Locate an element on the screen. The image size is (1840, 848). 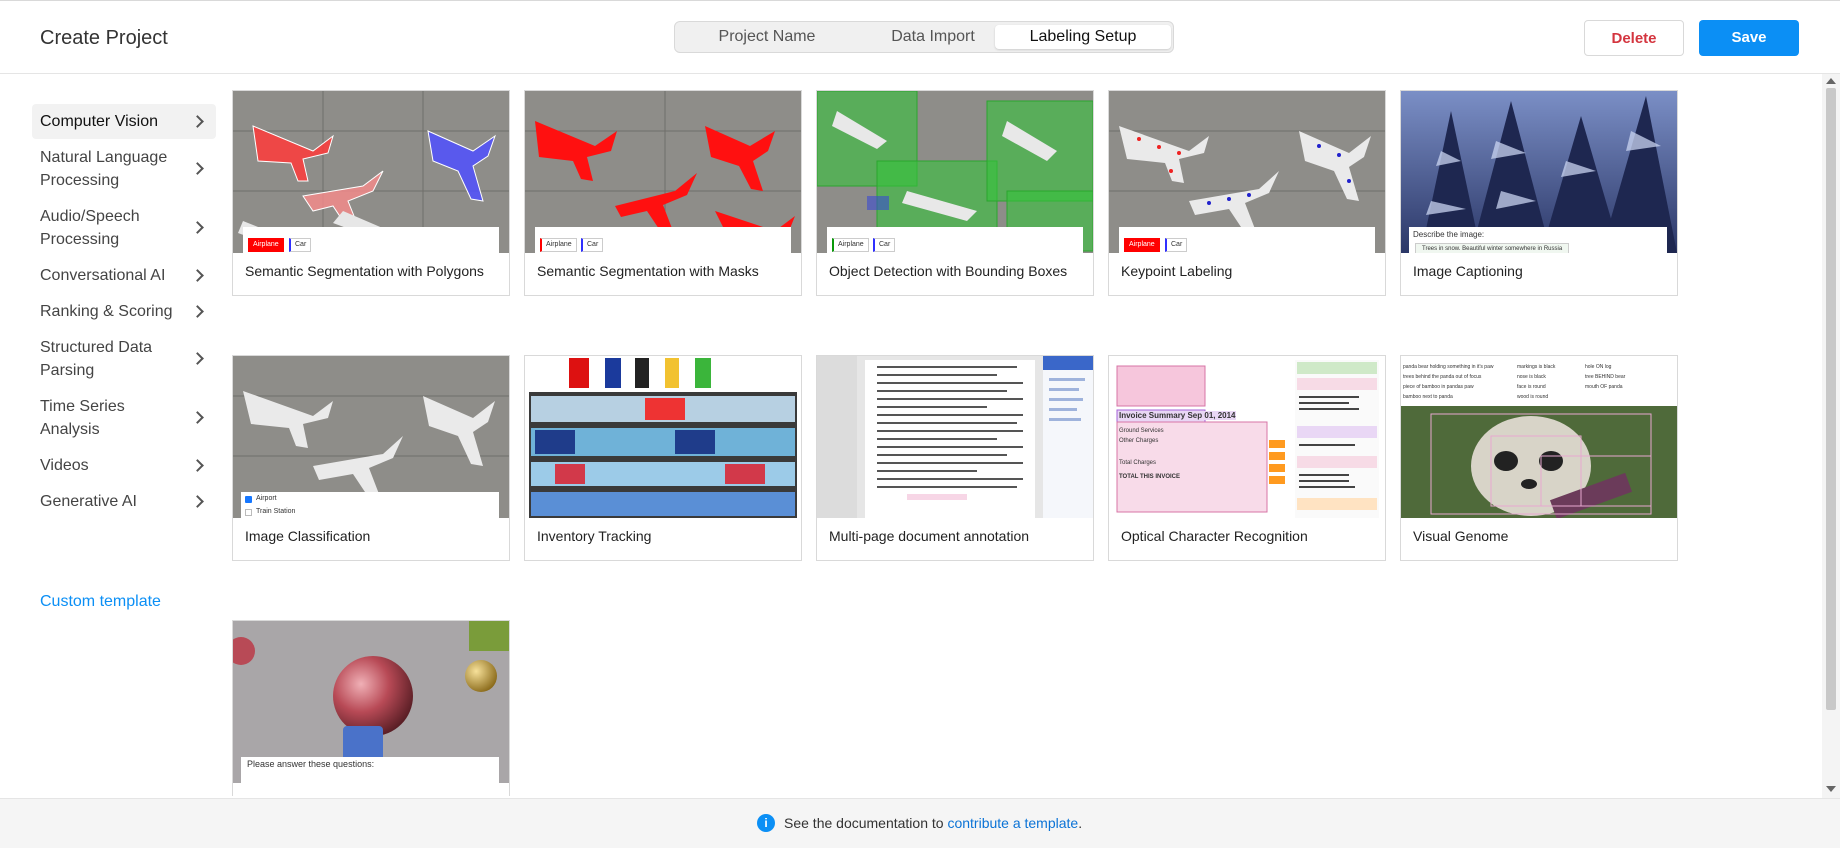
region-item: tree BEHIND bear is located at coordinates (1605, 377).